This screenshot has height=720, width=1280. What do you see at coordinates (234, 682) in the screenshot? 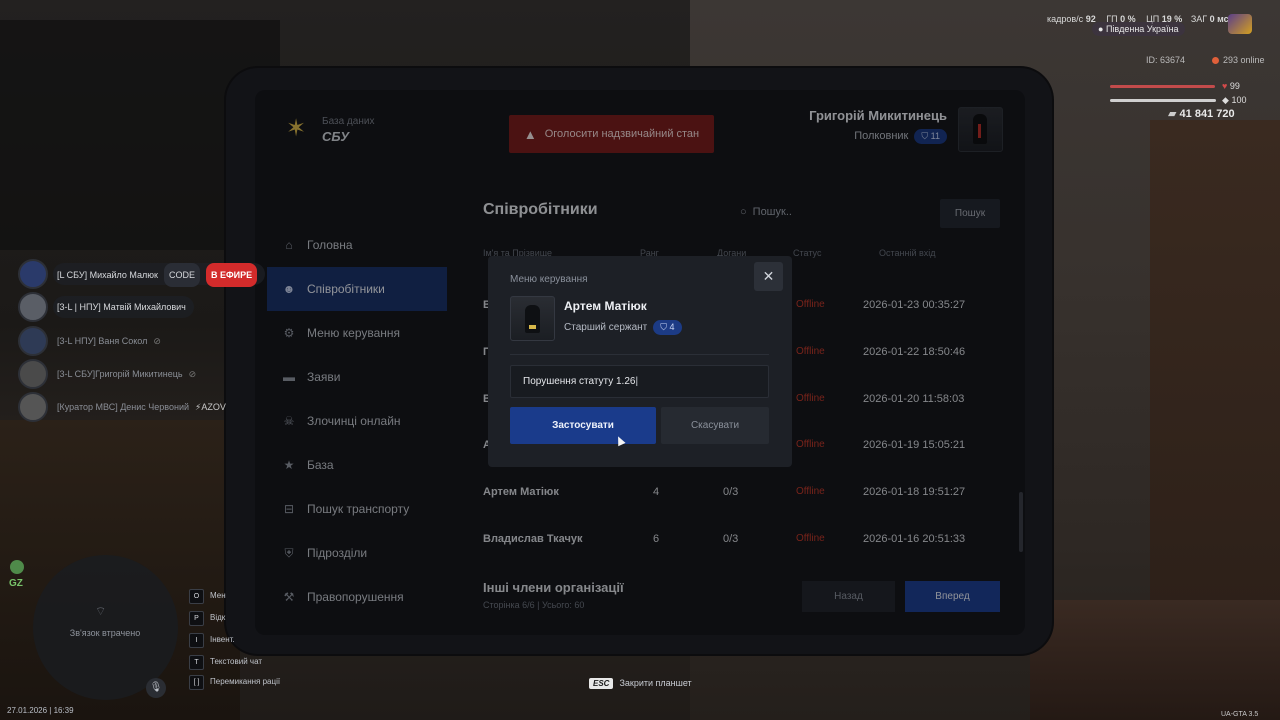
I see `hint-item: [ ] Перемикання рації` at bounding box center [234, 682].